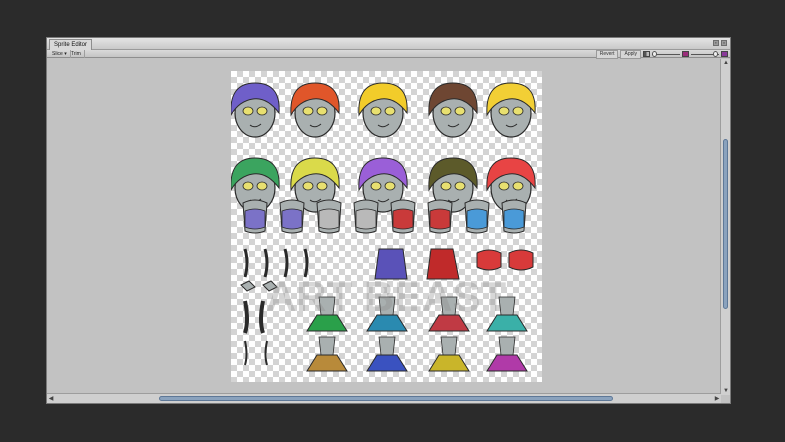 The height and width of the screenshot is (442, 785). I want to click on maximize-icon: ▪, so click(716, 43).